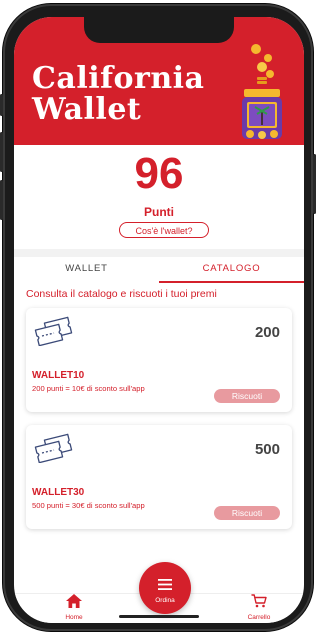  I want to click on points-value: 96, so click(159, 173).